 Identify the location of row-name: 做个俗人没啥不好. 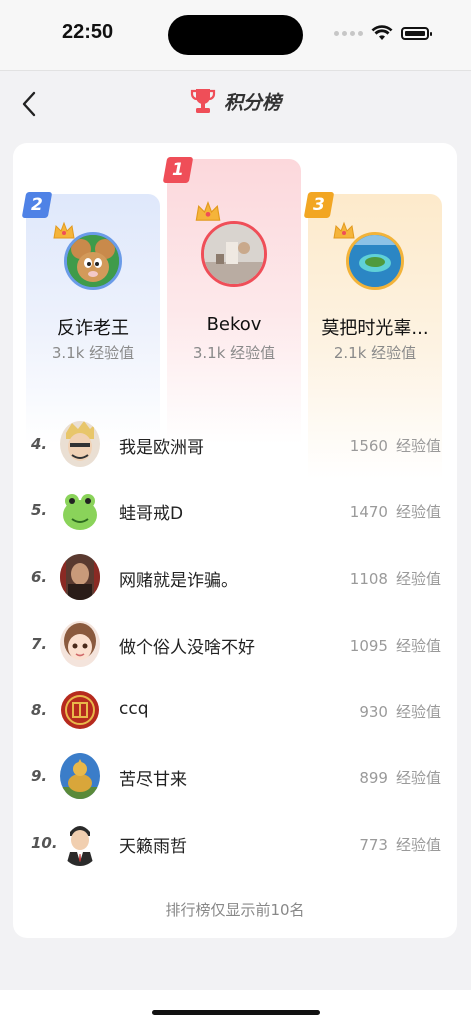
(187, 648).